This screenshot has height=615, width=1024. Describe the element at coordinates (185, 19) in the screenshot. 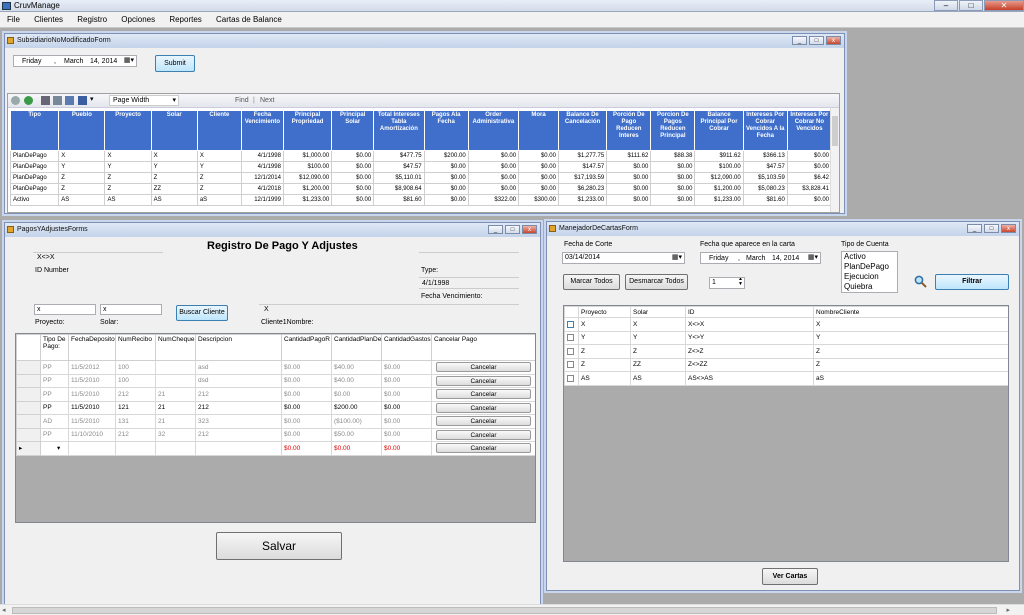

I see `menu-reportes: Reportes` at that location.